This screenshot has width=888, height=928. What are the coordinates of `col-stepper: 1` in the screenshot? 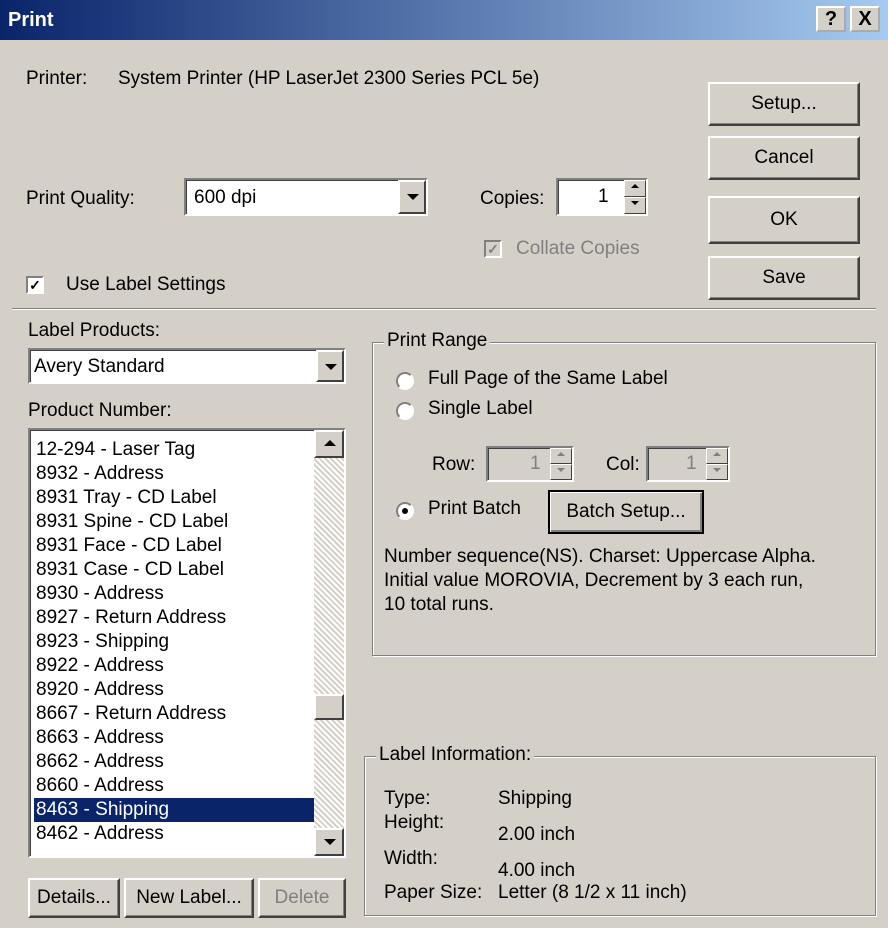 It's located at (688, 464).